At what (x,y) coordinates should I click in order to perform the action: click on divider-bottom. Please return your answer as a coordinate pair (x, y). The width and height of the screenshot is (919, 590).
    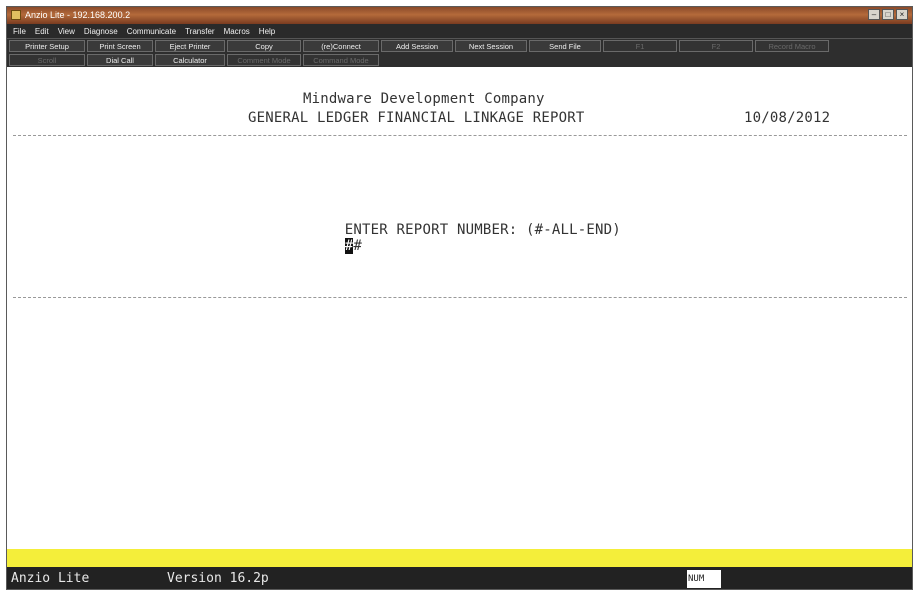
    Looking at the image, I should click on (460, 297).